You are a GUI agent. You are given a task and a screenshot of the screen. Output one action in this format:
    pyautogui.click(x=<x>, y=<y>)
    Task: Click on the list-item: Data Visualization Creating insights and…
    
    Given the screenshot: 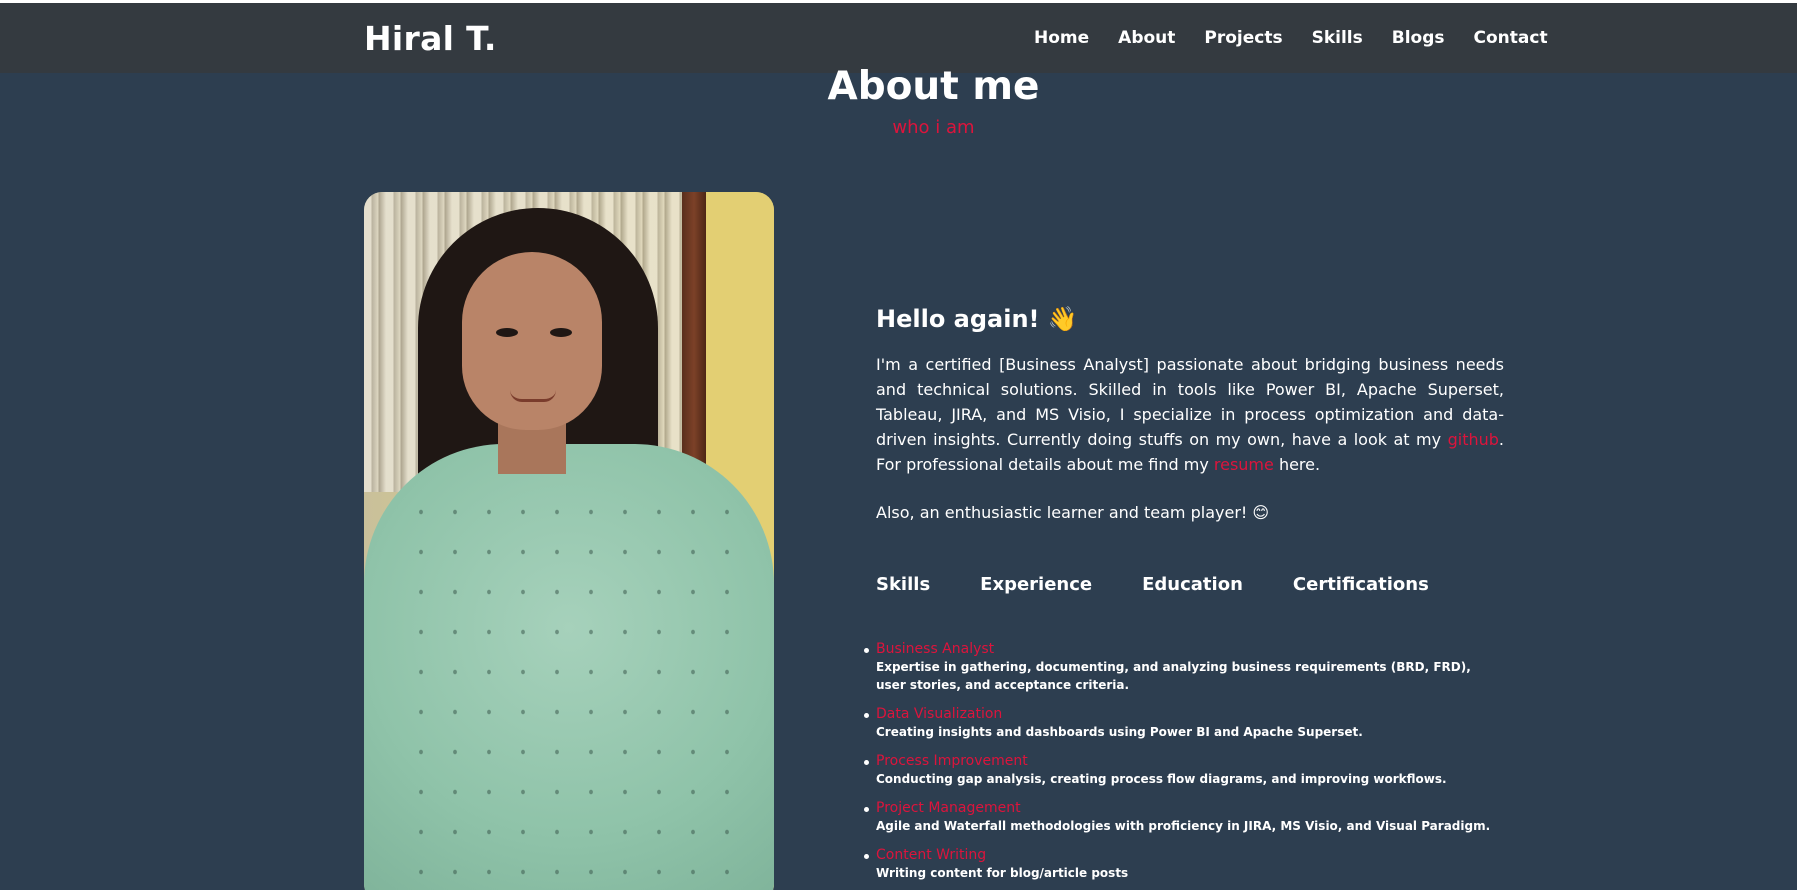 What is the action you would take?
    pyautogui.click(x=1184, y=723)
    